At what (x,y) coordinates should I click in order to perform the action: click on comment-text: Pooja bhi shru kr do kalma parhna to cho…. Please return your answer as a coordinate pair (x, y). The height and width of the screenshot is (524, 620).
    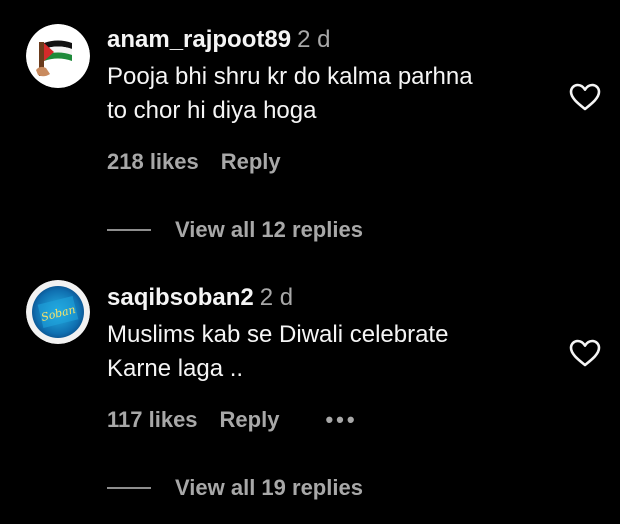
    Looking at the image, I should click on (332, 94).